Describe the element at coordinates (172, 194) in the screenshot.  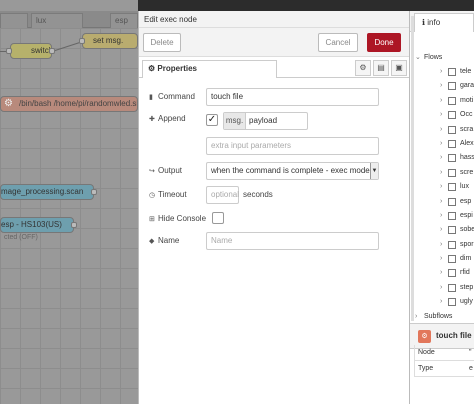
I see `timeout-label: Timeout` at that location.